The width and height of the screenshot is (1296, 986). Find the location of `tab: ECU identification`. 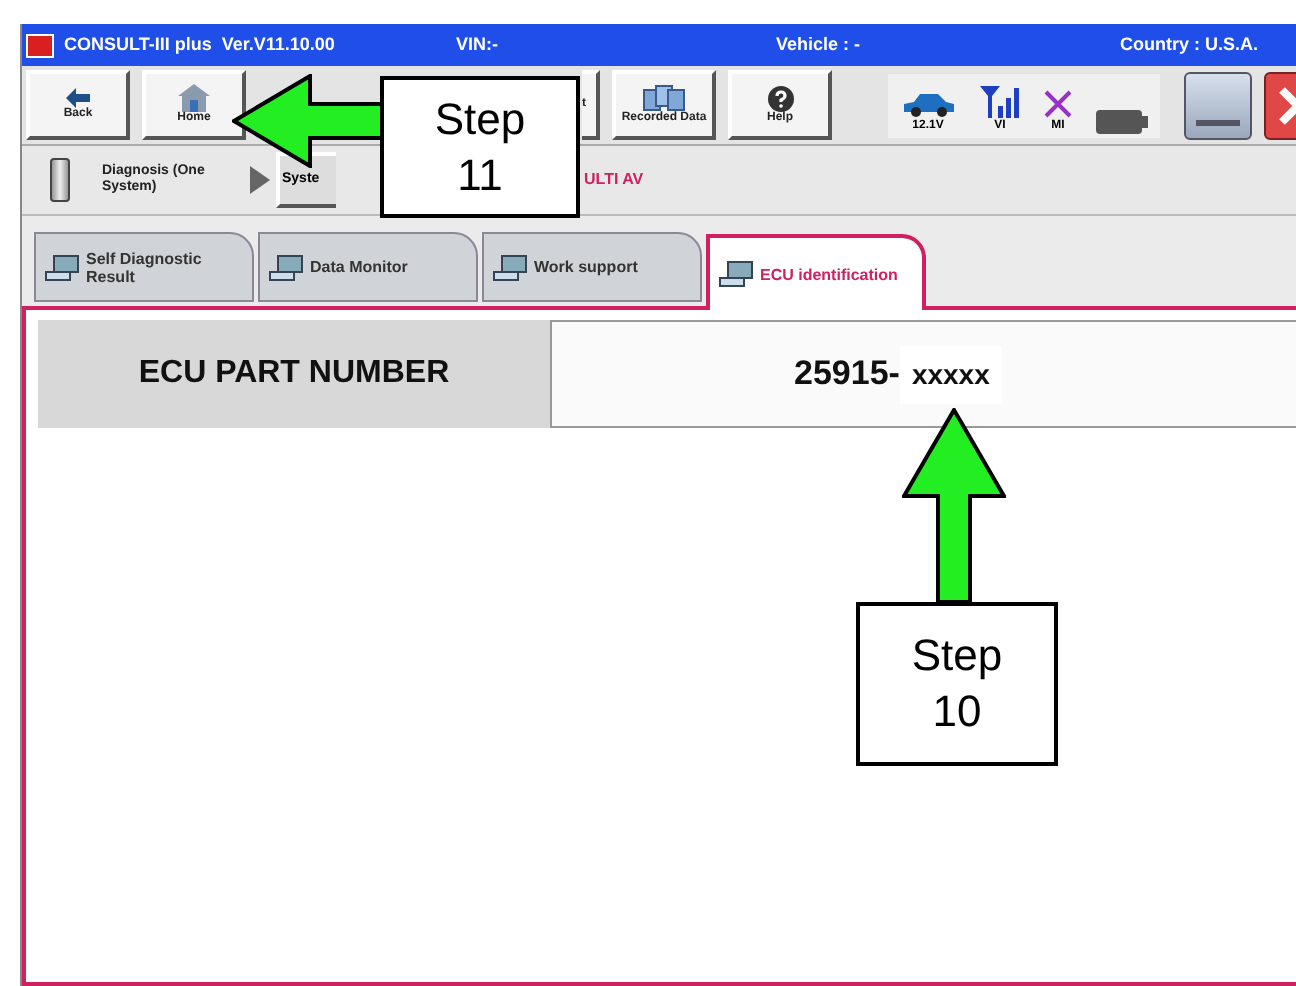

tab: ECU identification is located at coordinates (816, 272).